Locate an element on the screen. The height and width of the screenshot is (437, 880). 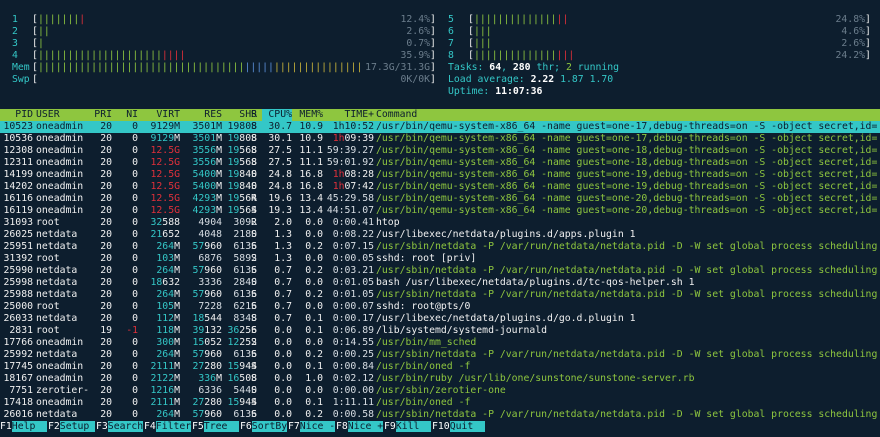
cpu-meter-label: 7 is located at coordinates (451, 43).